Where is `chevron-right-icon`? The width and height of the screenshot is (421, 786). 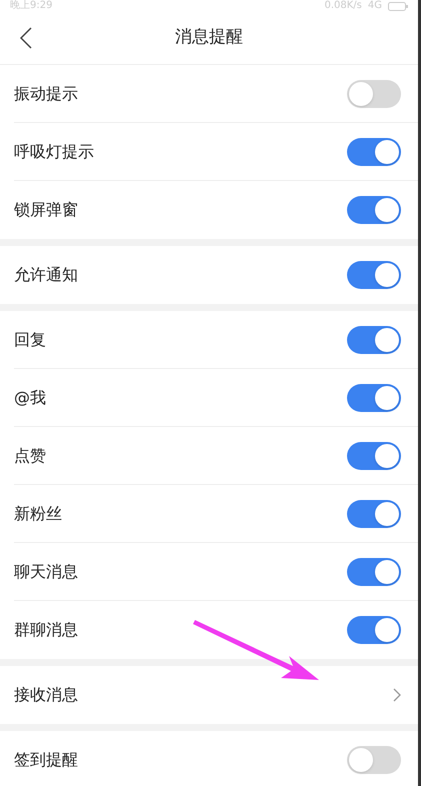 chevron-right-icon is located at coordinates (397, 695).